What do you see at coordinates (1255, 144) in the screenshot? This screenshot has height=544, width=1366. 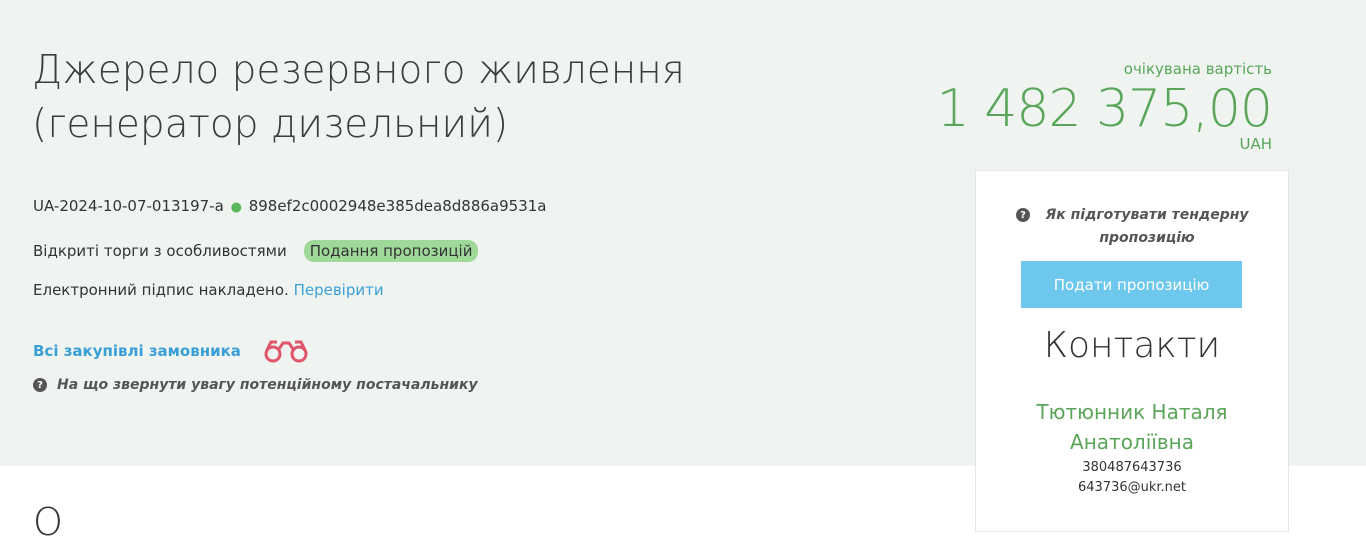 I see `price-currency: UAH` at bounding box center [1255, 144].